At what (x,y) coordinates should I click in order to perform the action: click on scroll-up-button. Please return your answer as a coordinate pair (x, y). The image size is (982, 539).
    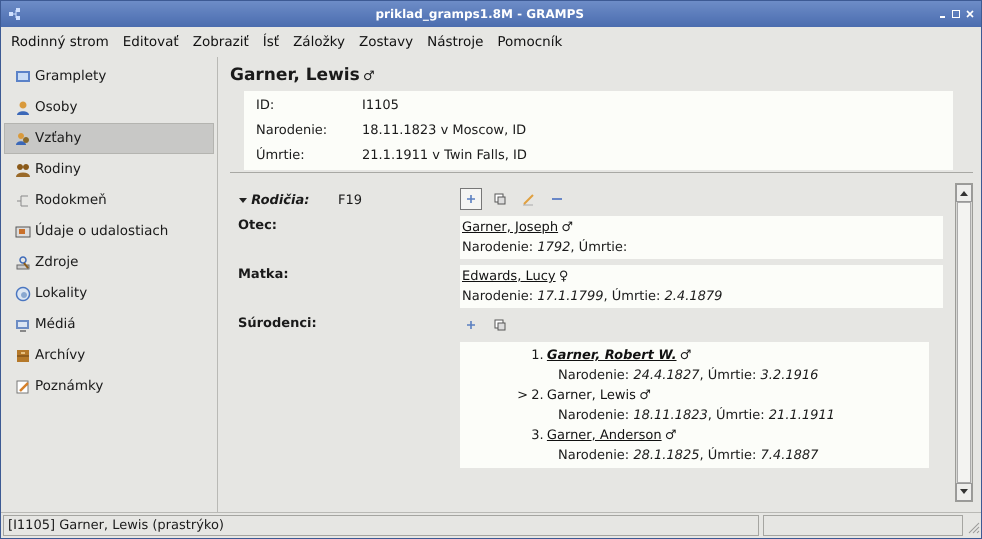
    Looking at the image, I should click on (964, 193).